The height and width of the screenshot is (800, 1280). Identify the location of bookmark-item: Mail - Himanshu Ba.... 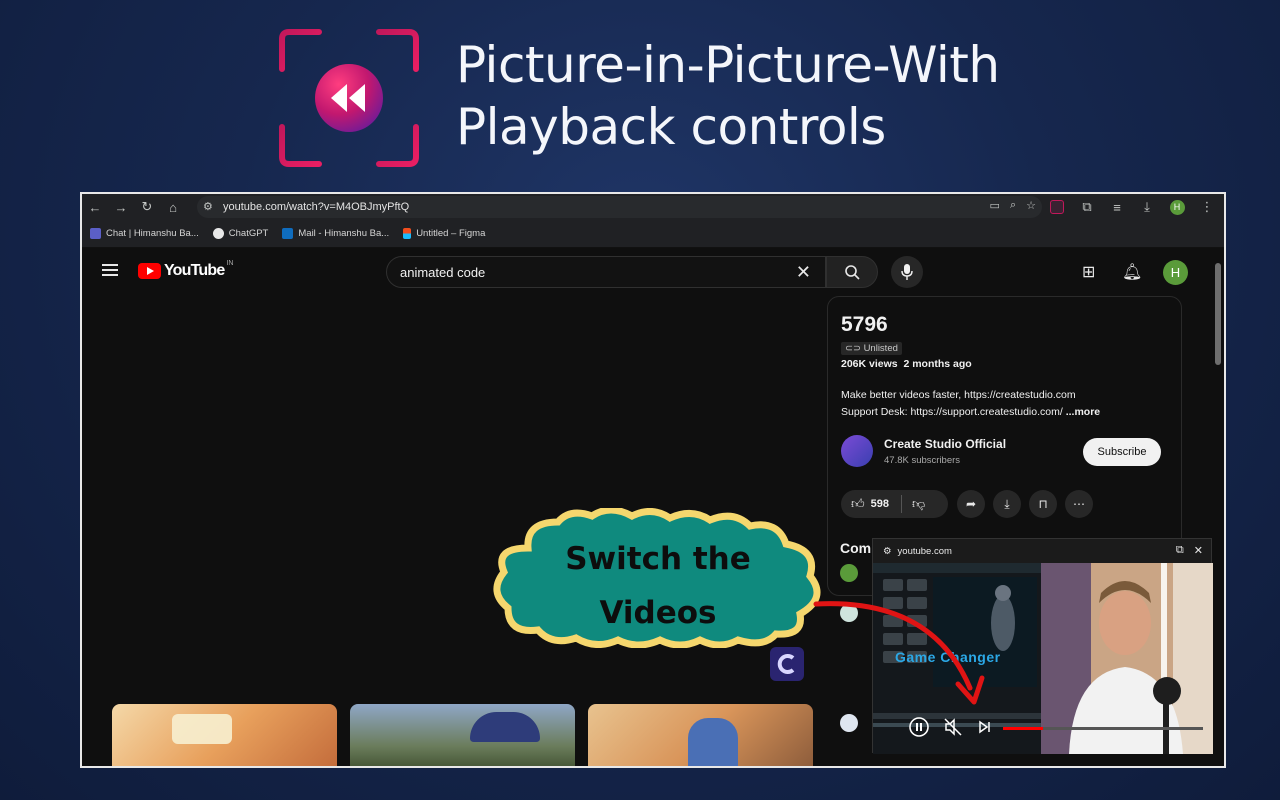
(335, 233).